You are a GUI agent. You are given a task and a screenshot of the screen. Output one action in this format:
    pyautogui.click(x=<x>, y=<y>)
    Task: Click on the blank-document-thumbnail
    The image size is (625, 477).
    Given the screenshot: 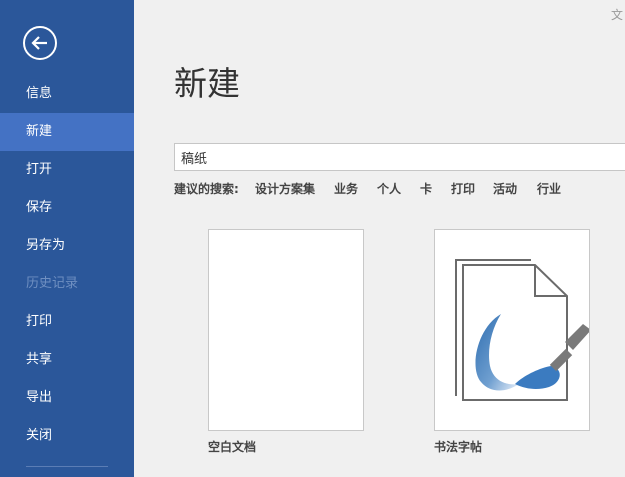 What is the action you would take?
    pyautogui.click(x=286, y=330)
    